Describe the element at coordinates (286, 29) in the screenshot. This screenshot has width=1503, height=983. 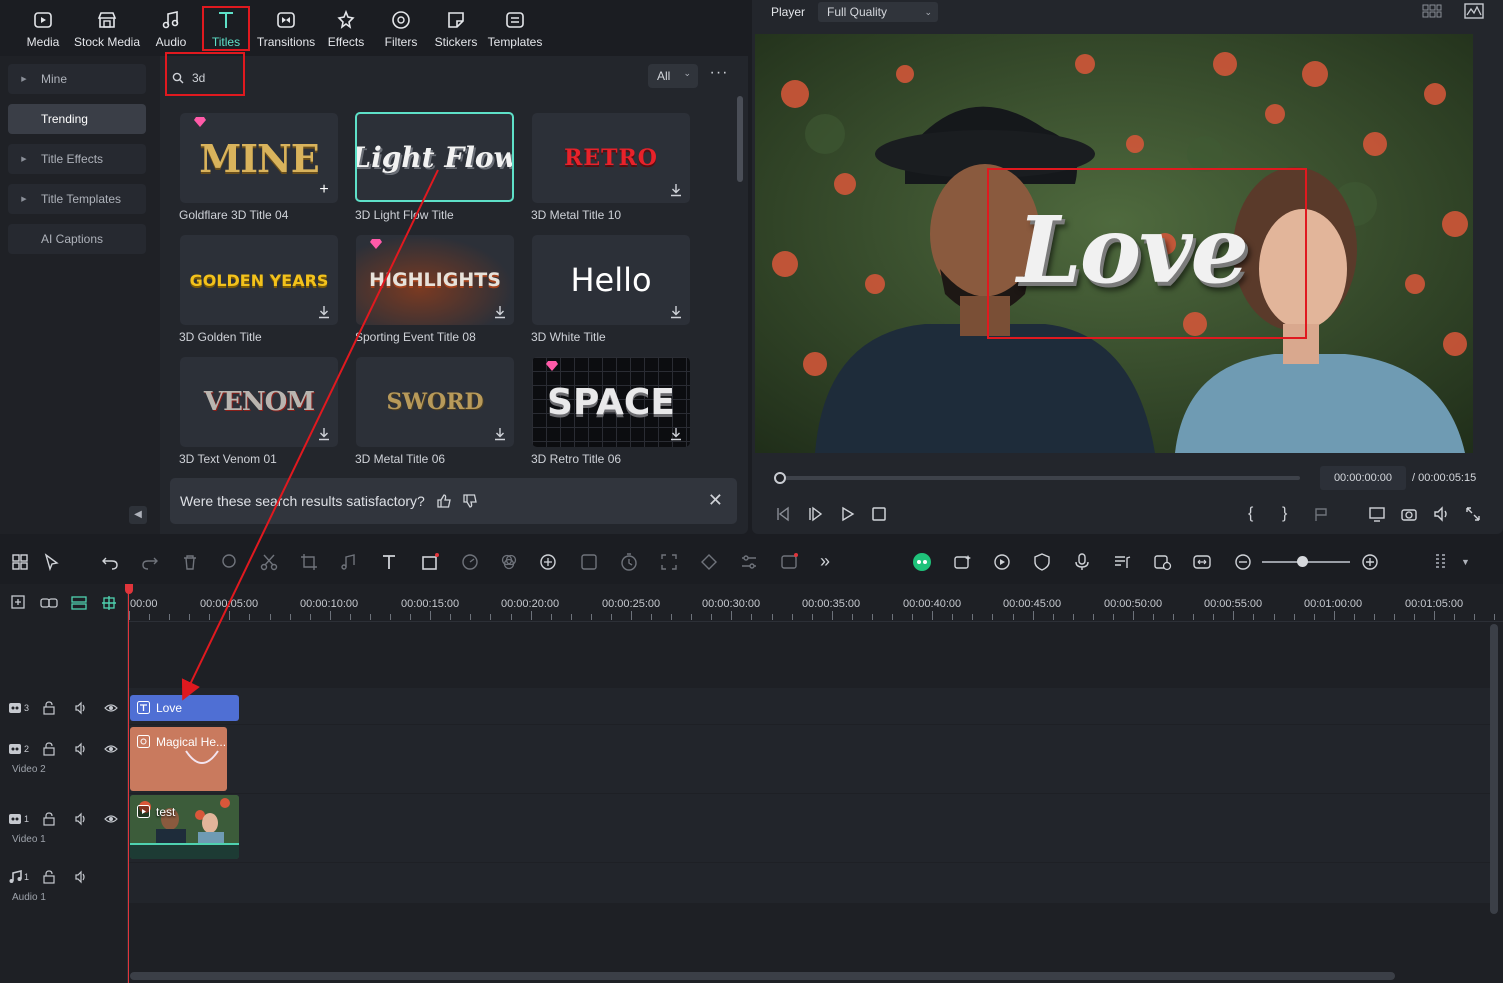
I see `tab-transitions: Transitions` at that location.